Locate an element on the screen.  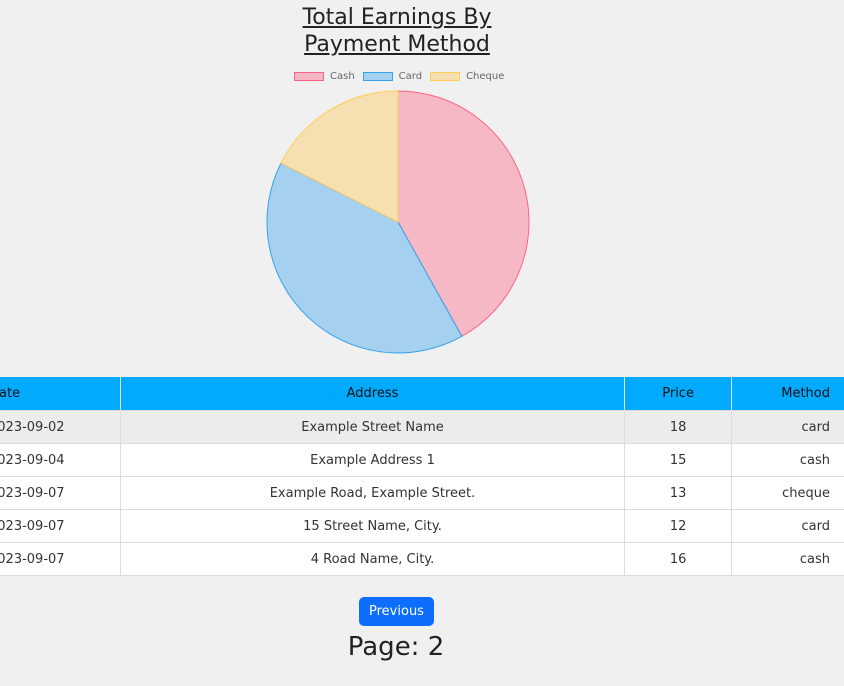
previous-button: Previous is located at coordinates (396, 611).